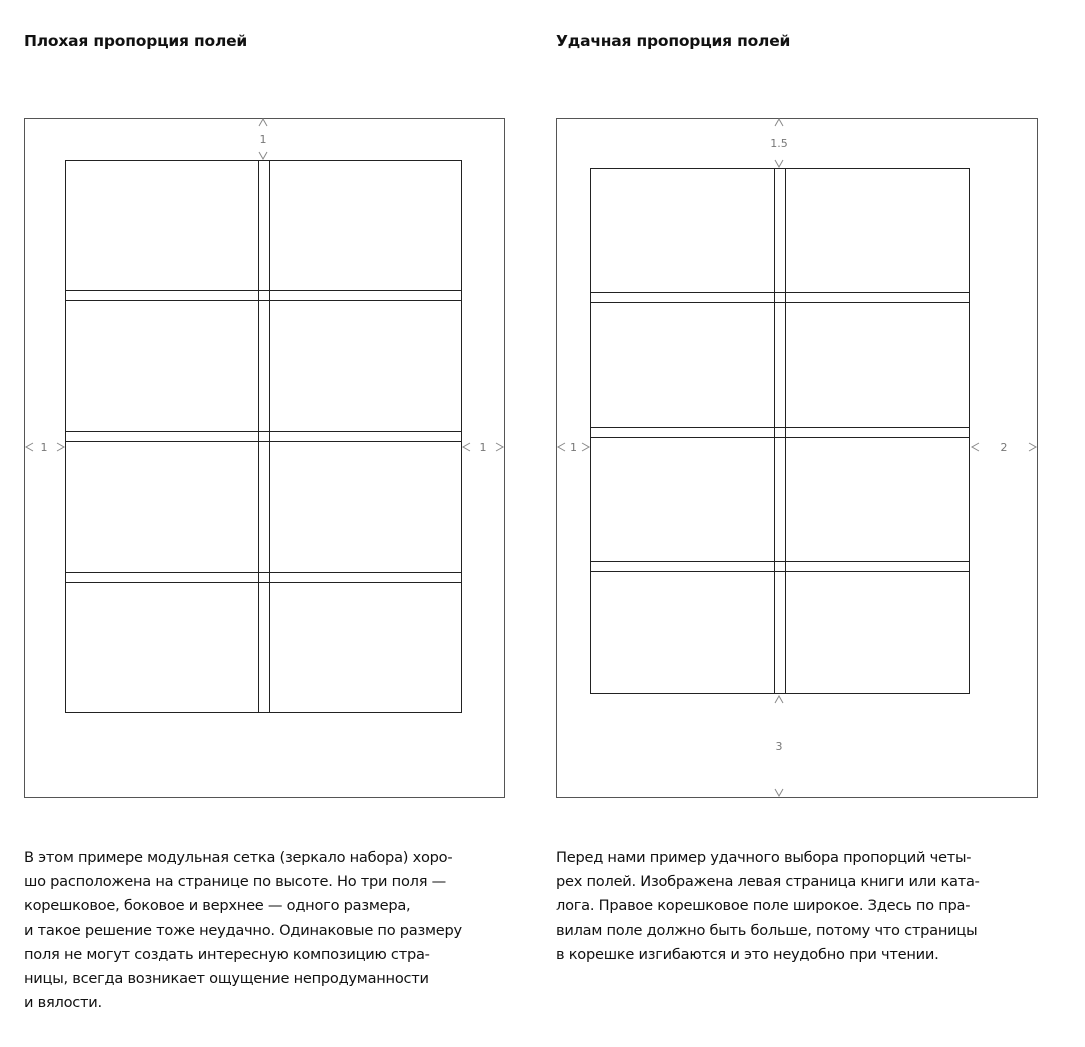 The height and width of the screenshot is (1047, 1085). What do you see at coordinates (779, 699) in the screenshot?
I see `right-bottom-margin-up-marker` at bounding box center [779, 699].